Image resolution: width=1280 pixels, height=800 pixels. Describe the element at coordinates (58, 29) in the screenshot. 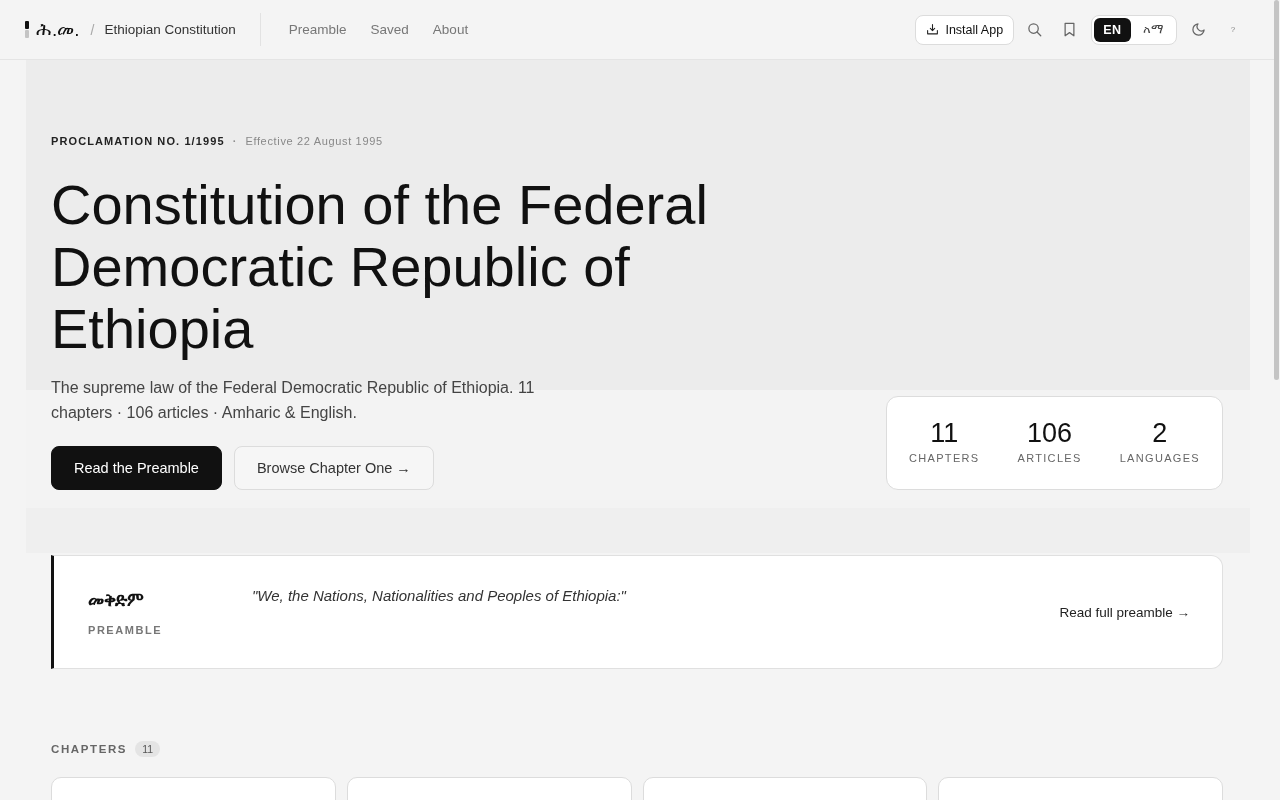

I see `logo-text: ሕ.መ.` at that location.